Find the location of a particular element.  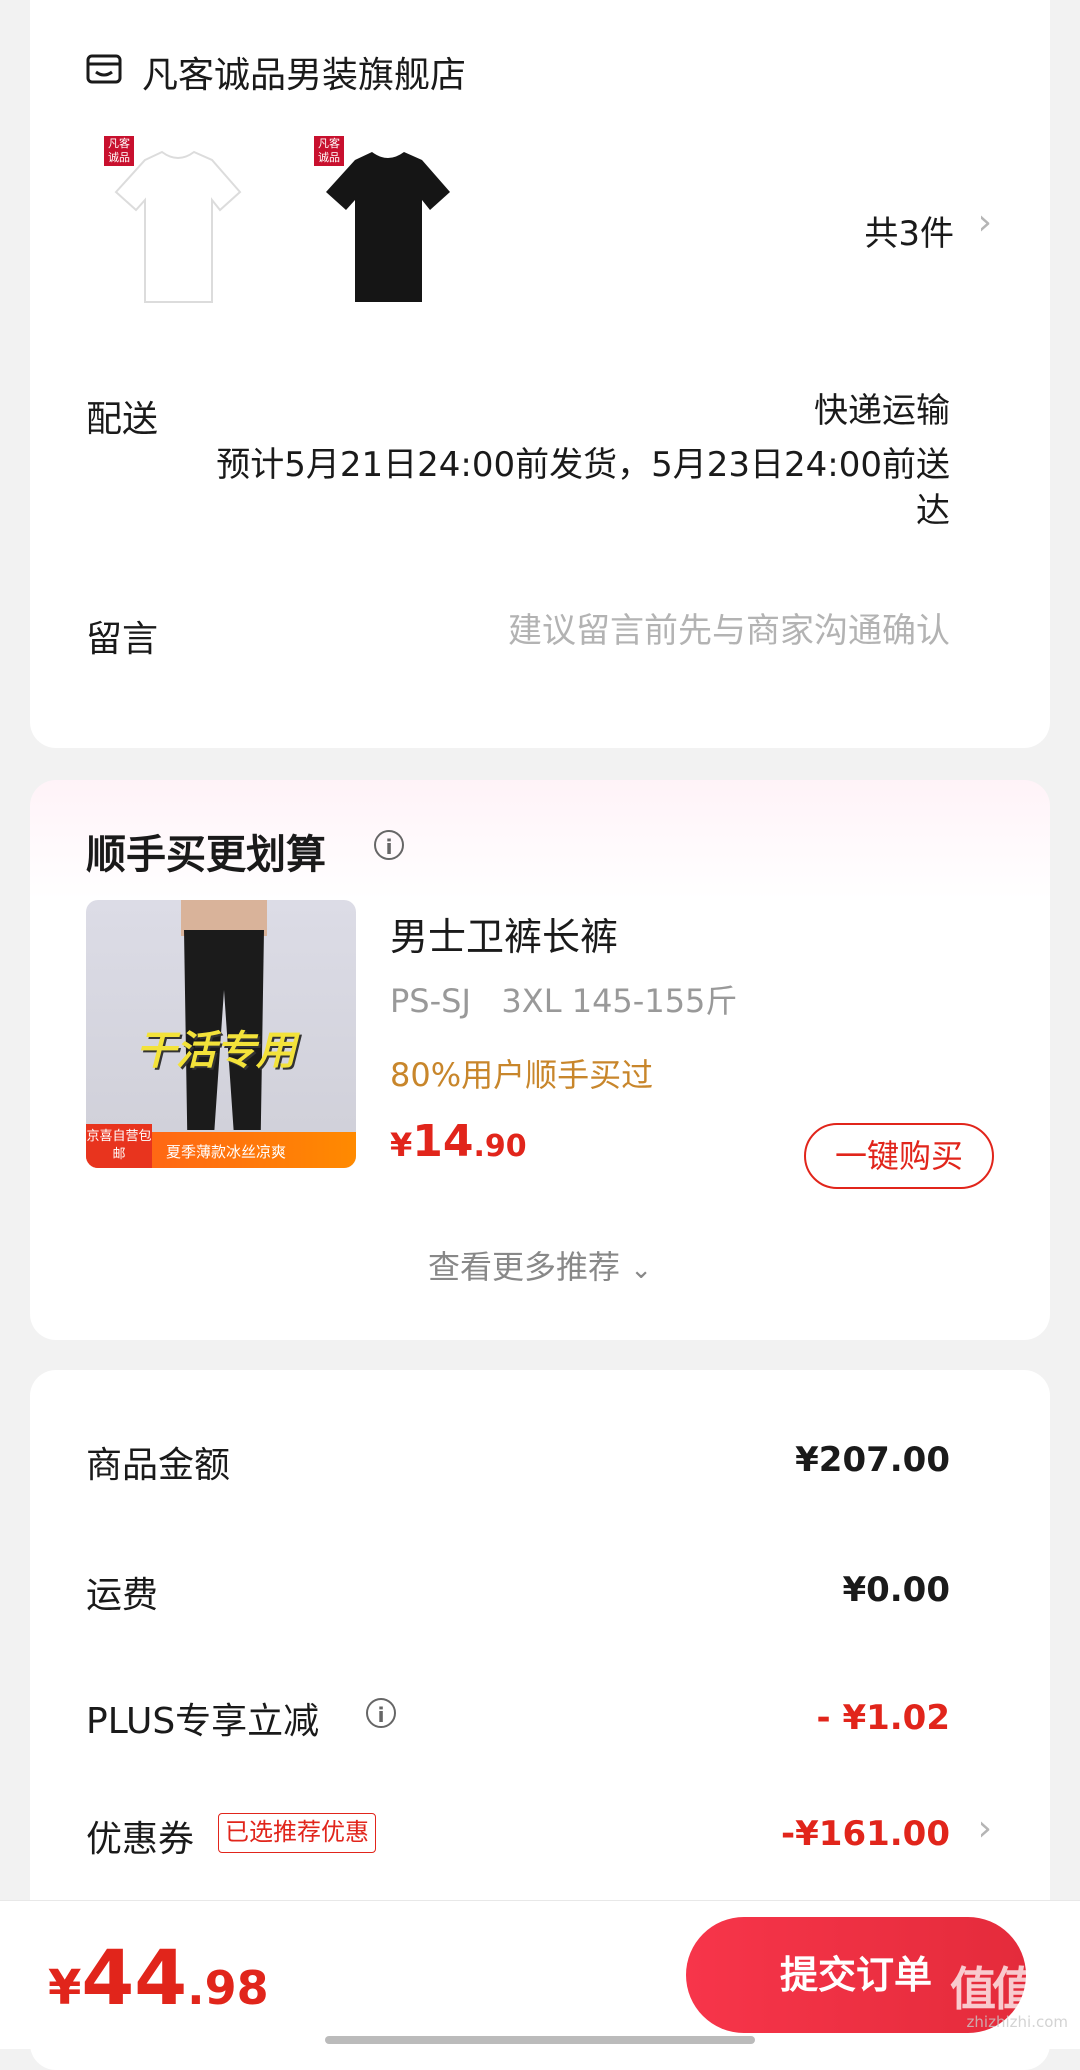

watermark-domain: zhizhizhi.com is located at coordinates (1017, 2022).